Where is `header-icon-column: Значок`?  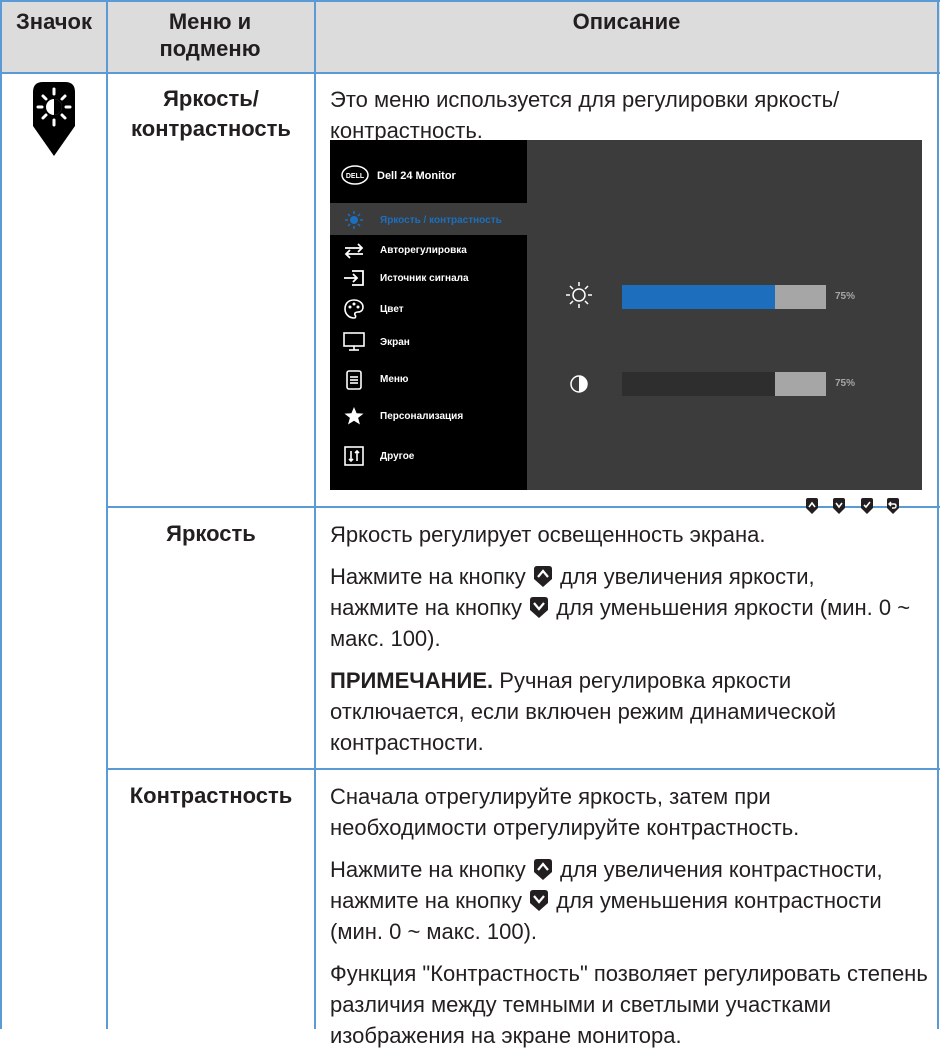 header-icon-column: Значок is located at coordinates (54, 21).